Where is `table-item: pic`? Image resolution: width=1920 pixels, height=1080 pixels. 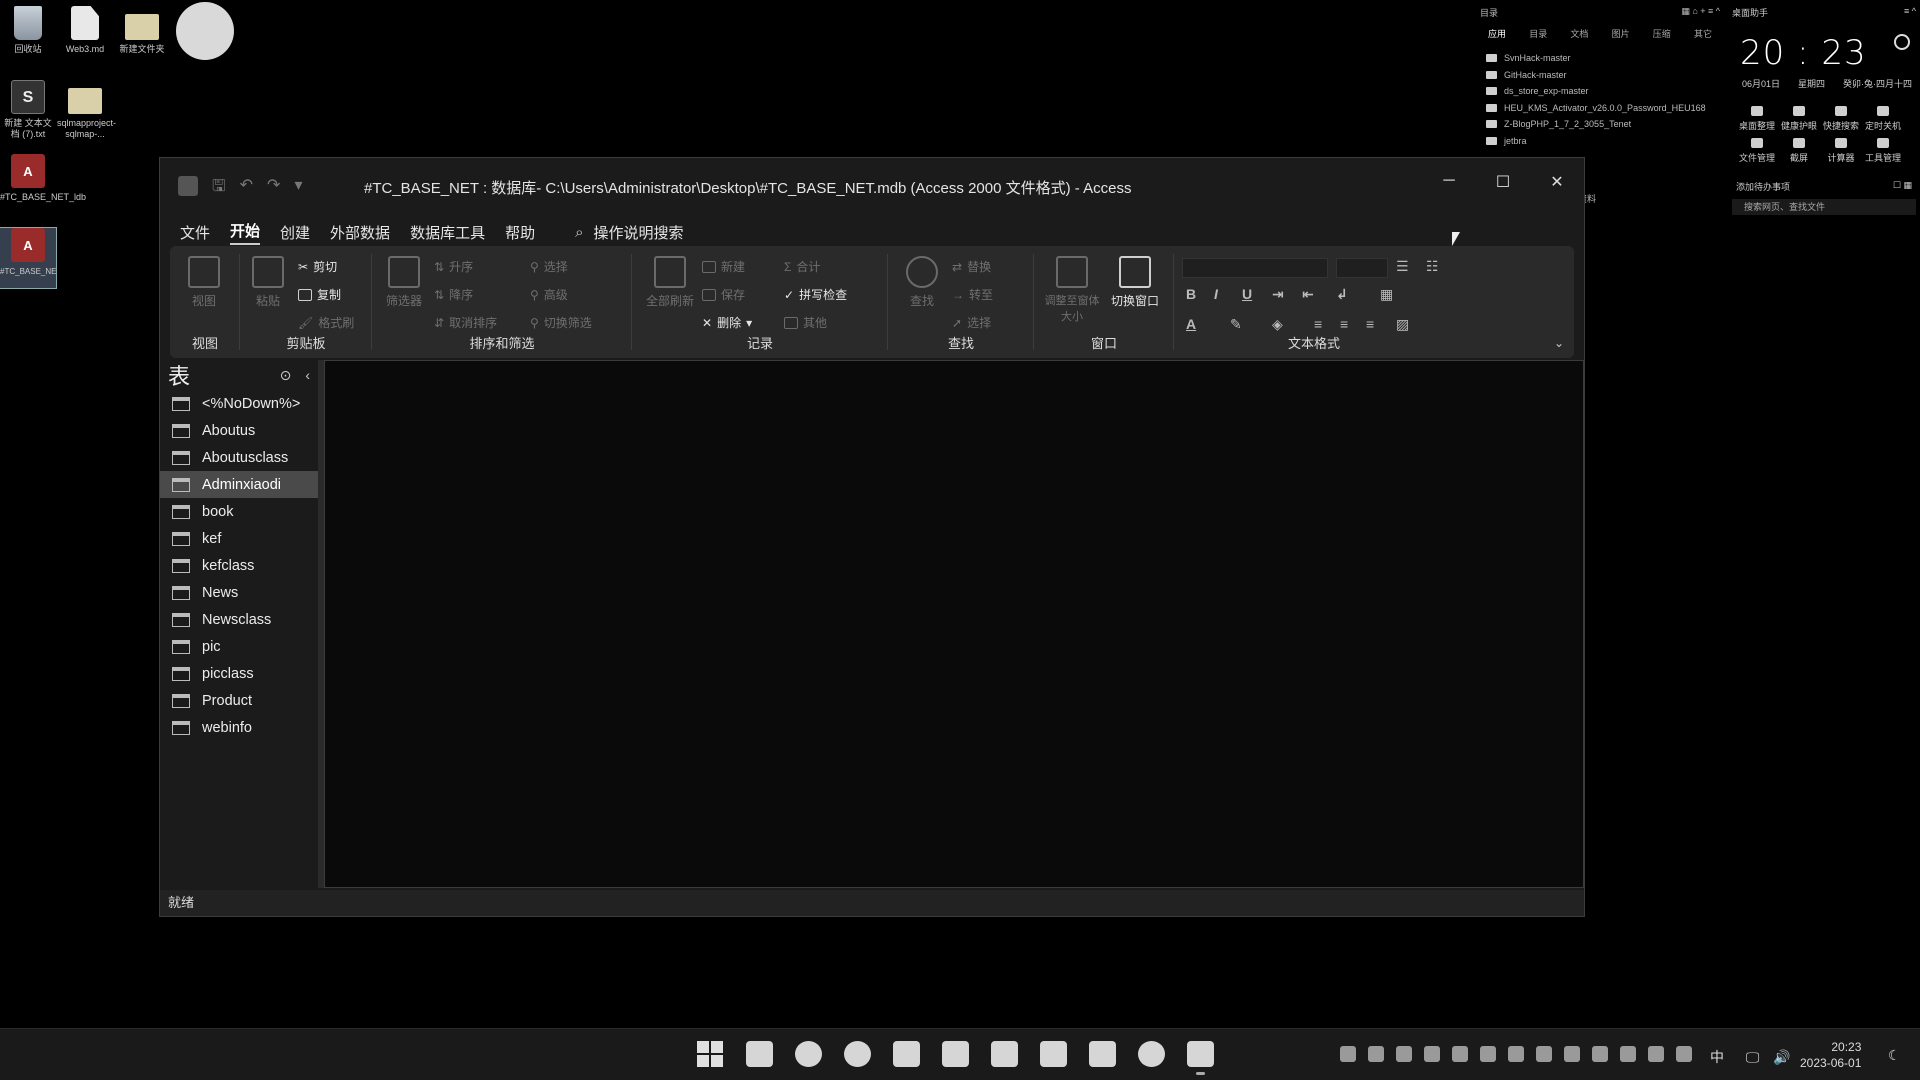 table-item: pic is located at coordinates (239, 646).